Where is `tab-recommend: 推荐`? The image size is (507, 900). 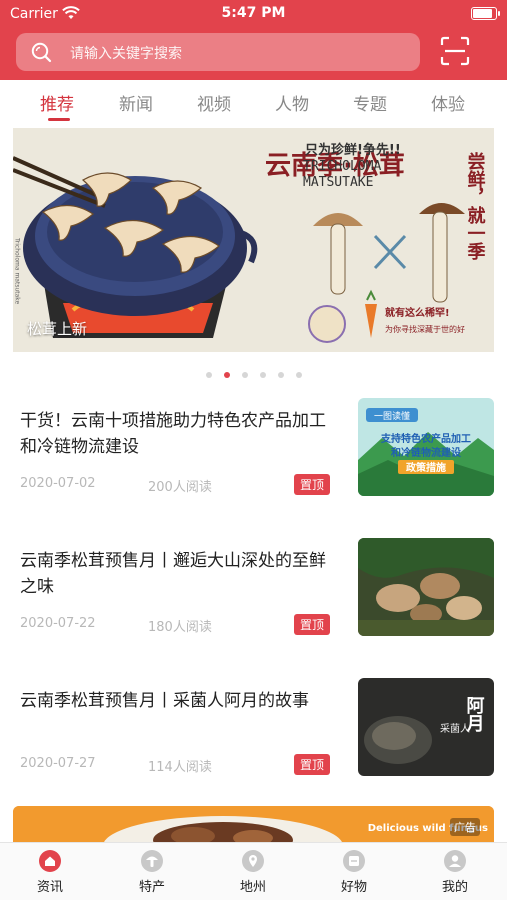
tab-recommend: 推荐 is located at coordinates (57, 102).